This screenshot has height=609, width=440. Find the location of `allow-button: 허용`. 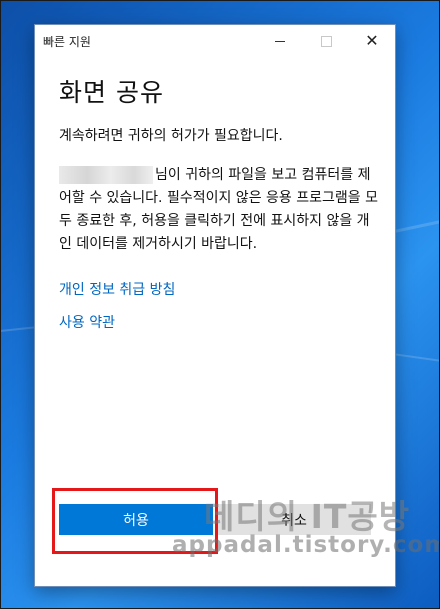

allow-button: 허용 is located at coordinates (136, 519).